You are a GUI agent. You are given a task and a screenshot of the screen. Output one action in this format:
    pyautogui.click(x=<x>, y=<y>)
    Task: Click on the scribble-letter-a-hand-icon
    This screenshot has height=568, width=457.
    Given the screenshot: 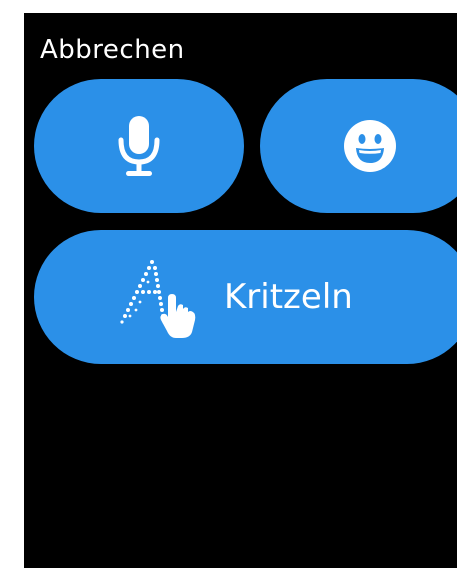 What is the action you would take?
    pyautogui.click(x=158, y=299)
    